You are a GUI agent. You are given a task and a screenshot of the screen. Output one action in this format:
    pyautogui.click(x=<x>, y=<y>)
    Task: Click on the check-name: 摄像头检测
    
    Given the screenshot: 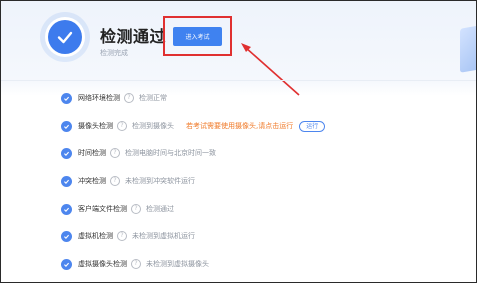 What is the action you would take?
    pyautogui.click(x=95, y=126)
    